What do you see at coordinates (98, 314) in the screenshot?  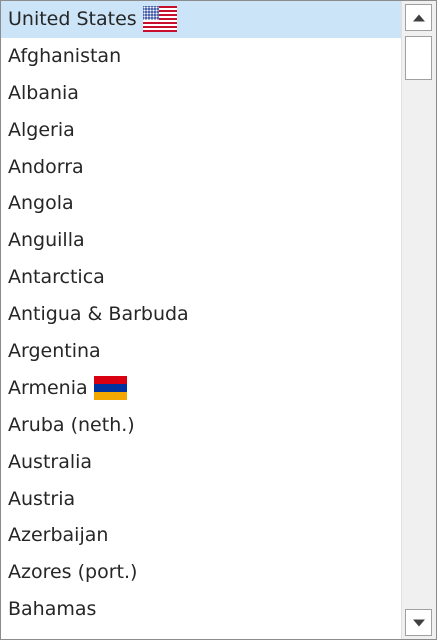 I see `list-item-label: Antigua & Barbuda` at bounding box center [98, 314].